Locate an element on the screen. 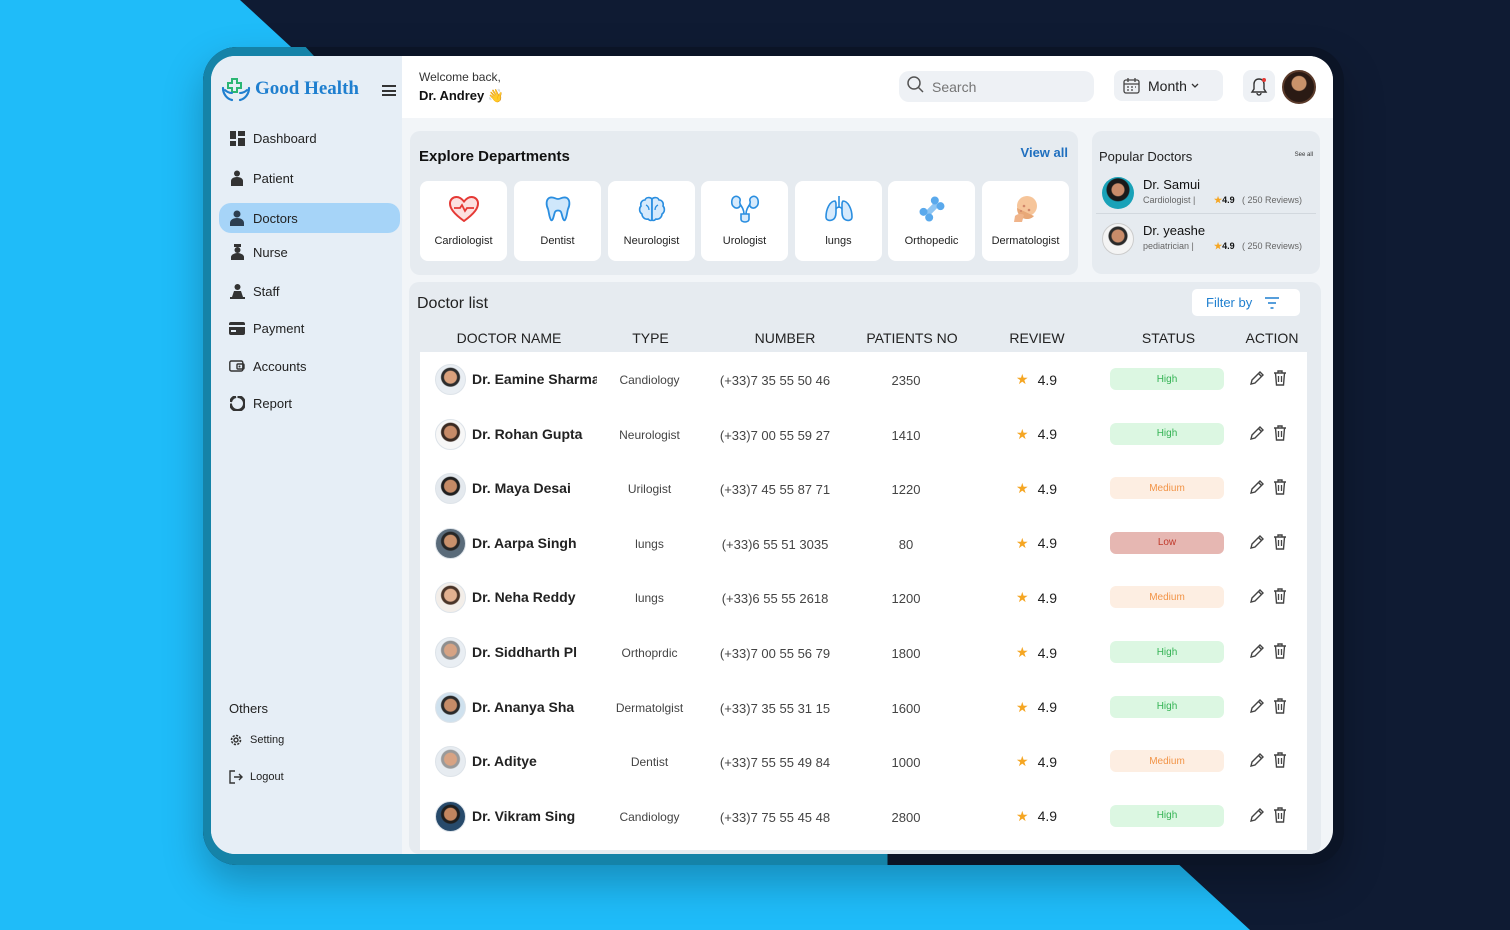 The height and width of the screenshot is (930, 1510). sidebar-item-logout: Logout is located at coordinates (256, 777).